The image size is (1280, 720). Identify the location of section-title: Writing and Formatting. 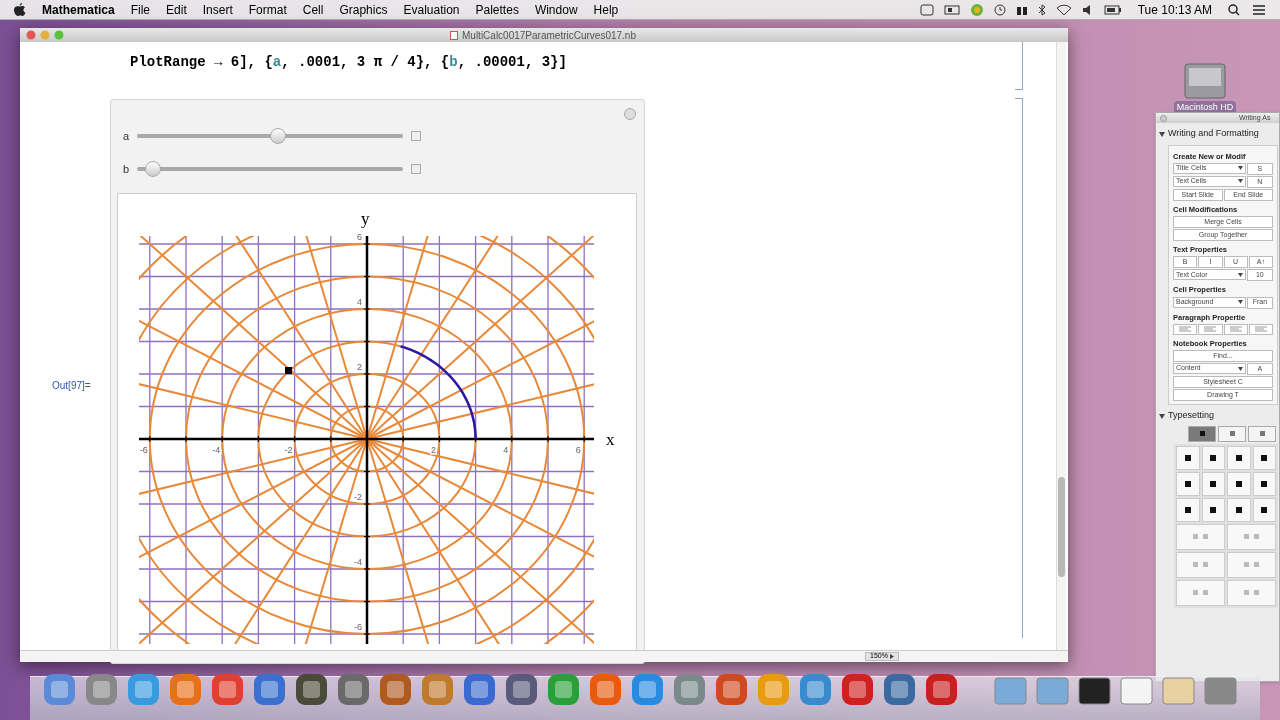
(1213, 134).